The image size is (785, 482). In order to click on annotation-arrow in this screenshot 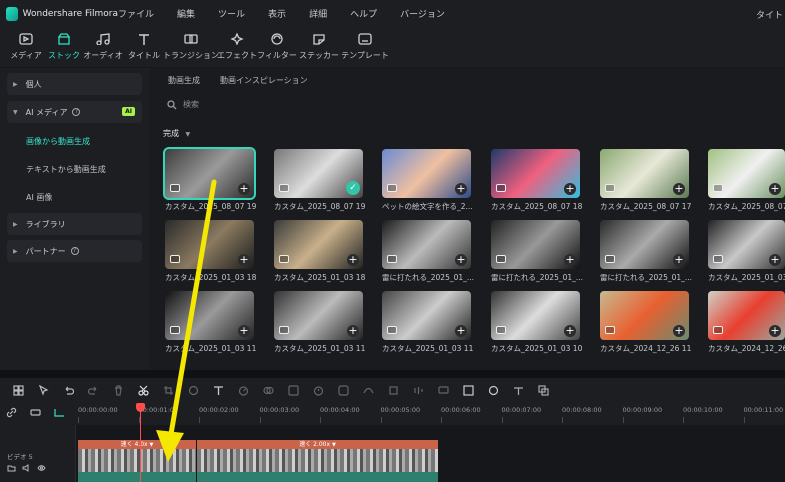, I will do `click(186, 320)`.